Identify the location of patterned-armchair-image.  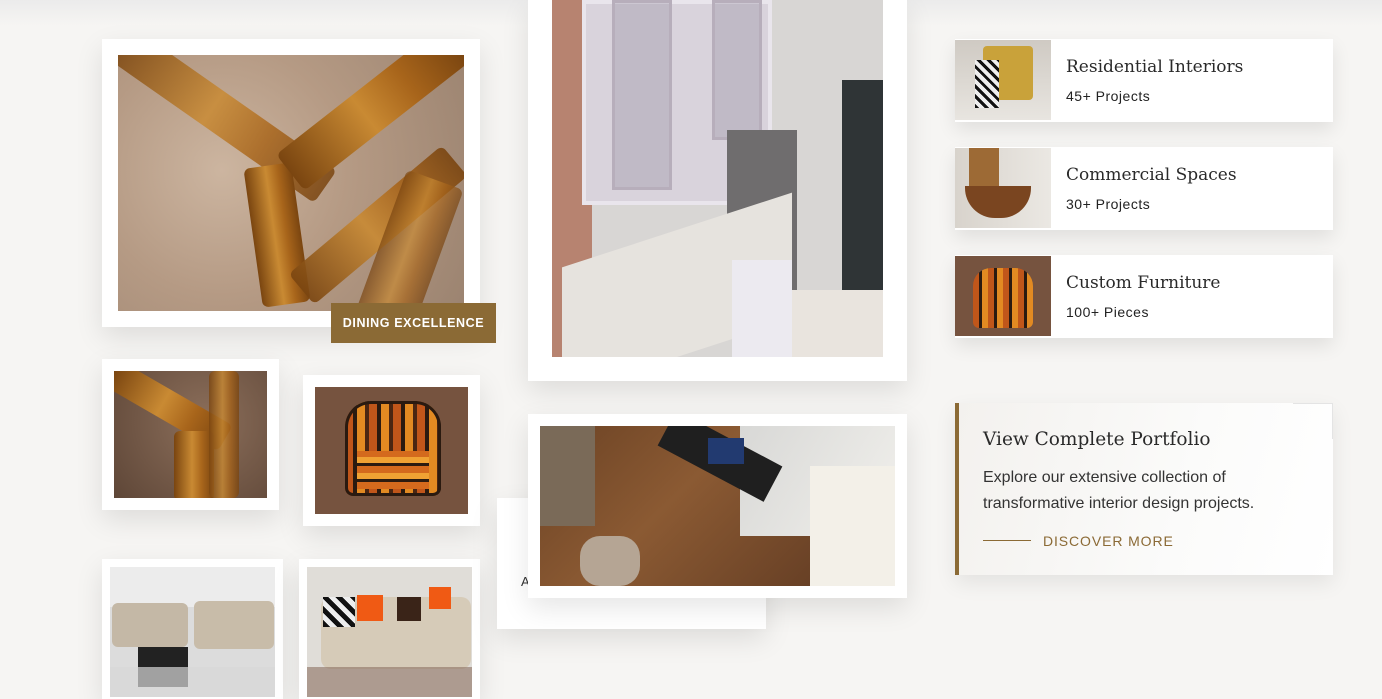
(391, 450).